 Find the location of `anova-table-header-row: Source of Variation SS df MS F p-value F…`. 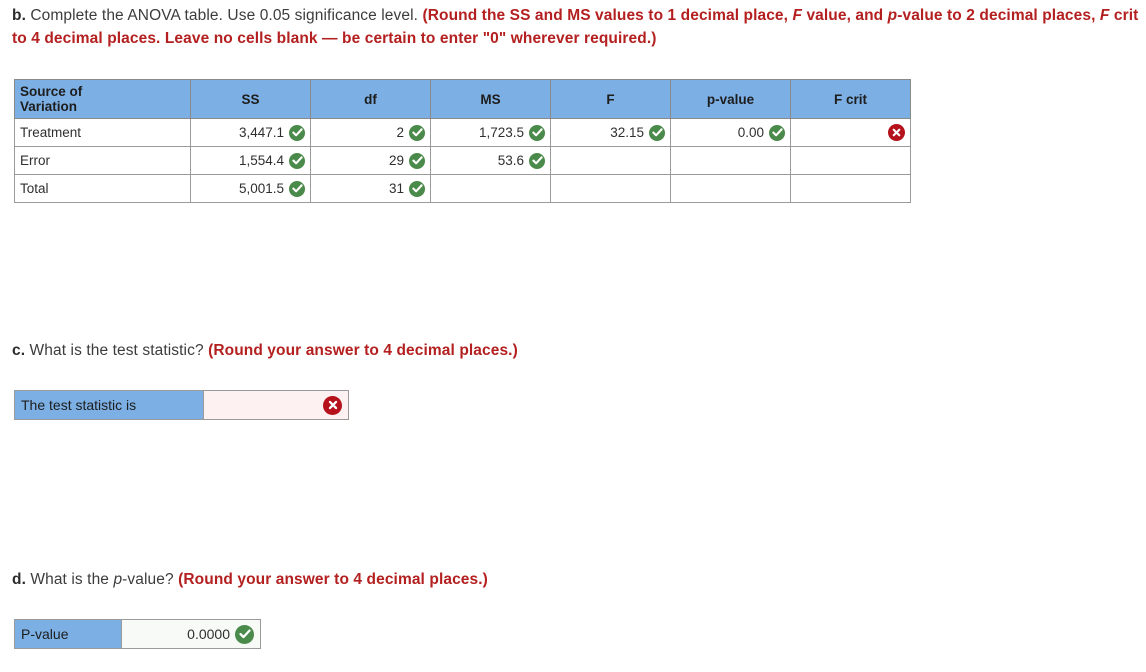

anova-table-header-row: Source of Variation SS df MS F p-value F… is located at coordinates (462, 99).